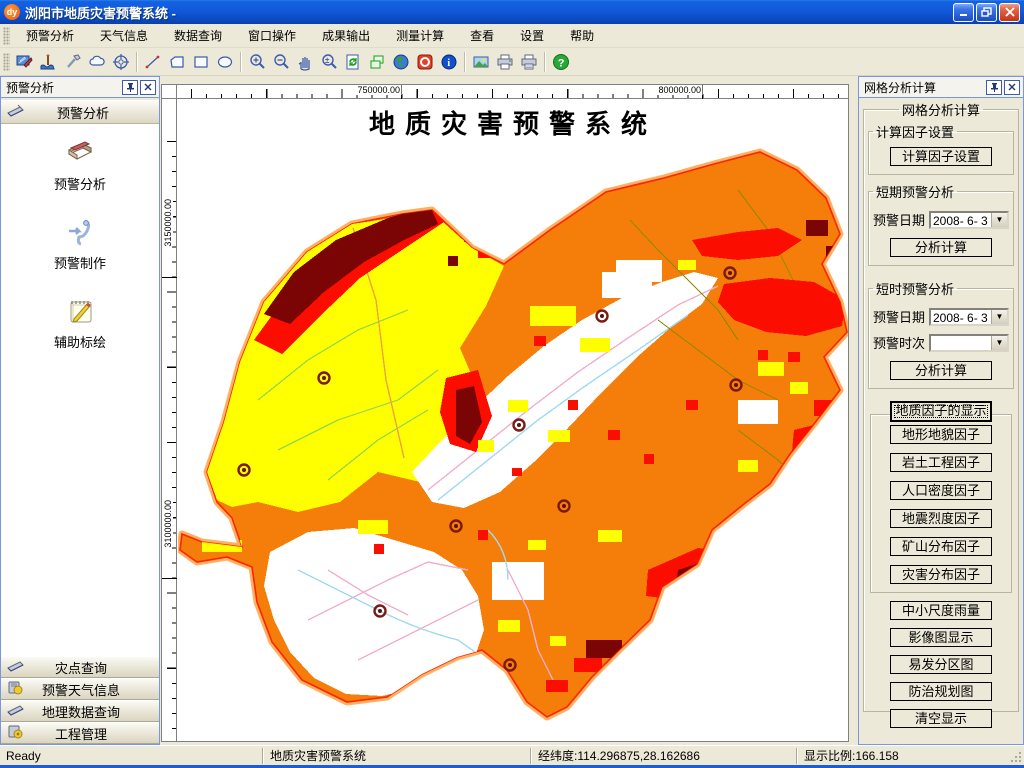  I want to click on zoom-out-icon, so click(281, 62).